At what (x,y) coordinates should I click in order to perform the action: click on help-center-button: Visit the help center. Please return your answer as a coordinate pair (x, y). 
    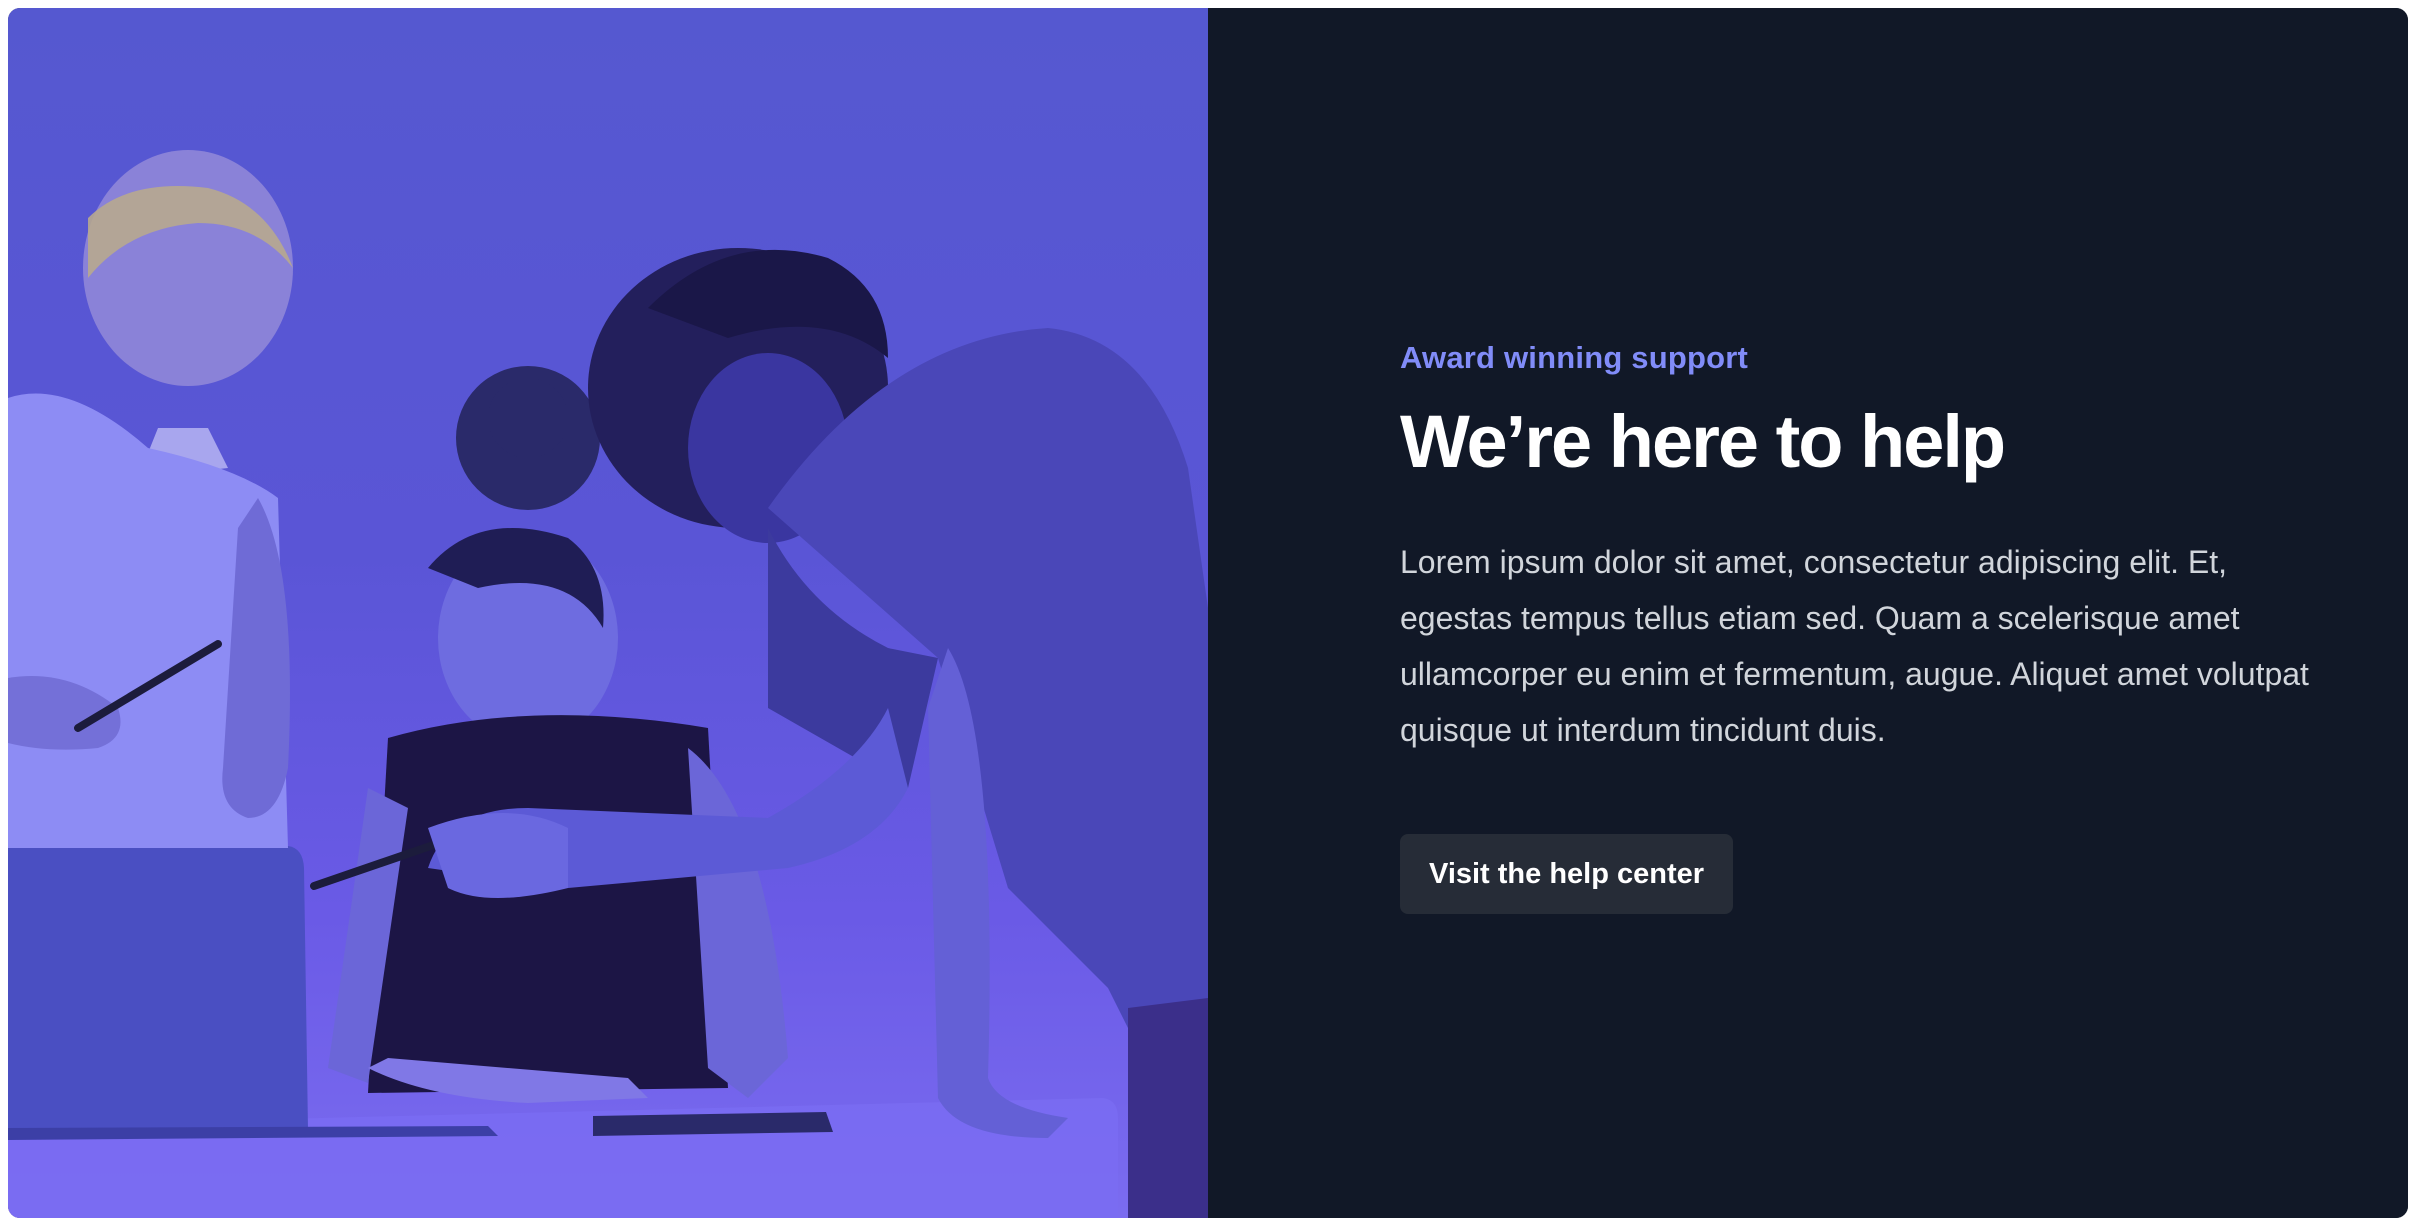
    Looking at the image, I should click on (1567, 874).